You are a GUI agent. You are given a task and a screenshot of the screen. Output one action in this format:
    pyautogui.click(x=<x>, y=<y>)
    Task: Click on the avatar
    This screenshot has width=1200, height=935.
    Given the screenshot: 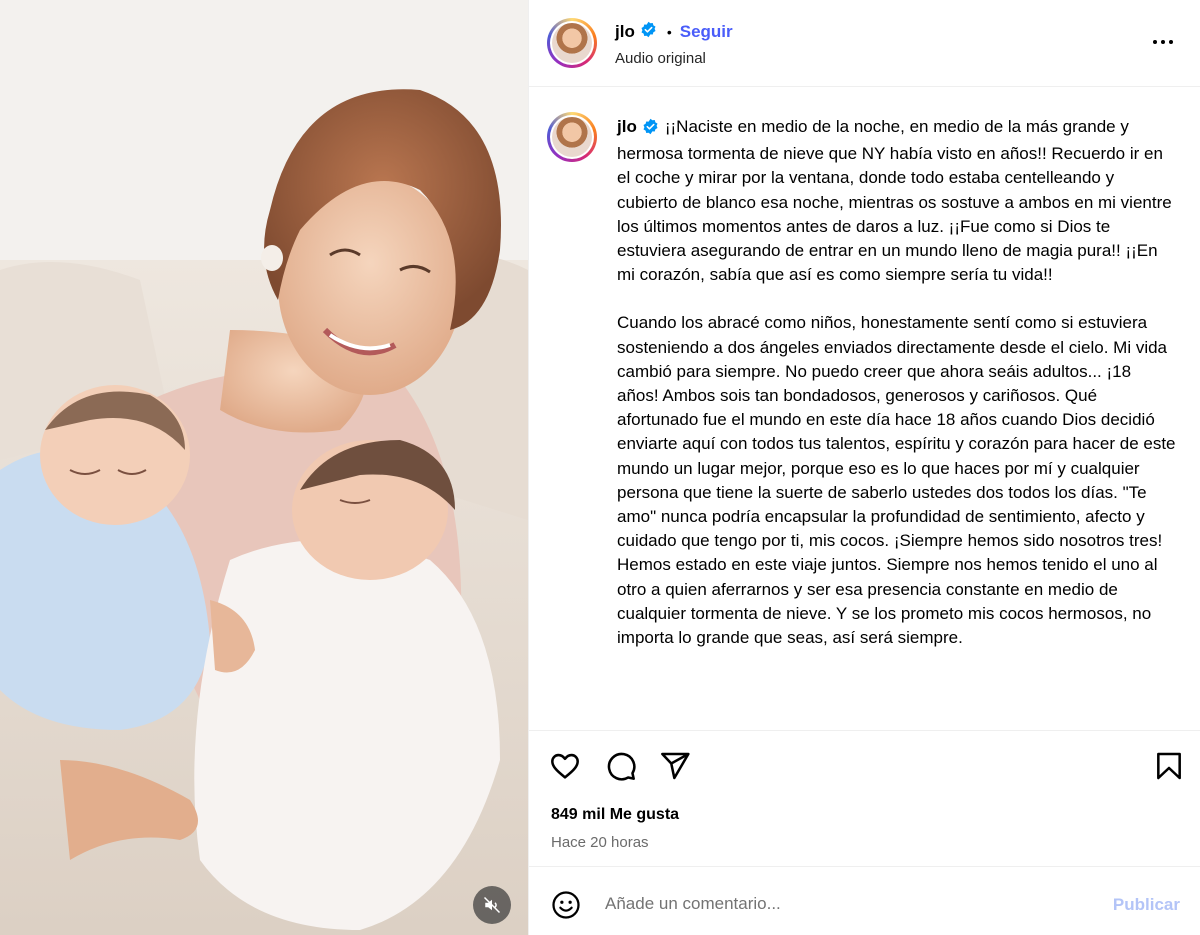 What is the action you would take?
    pyautogui.click(x=572, y=43)
    